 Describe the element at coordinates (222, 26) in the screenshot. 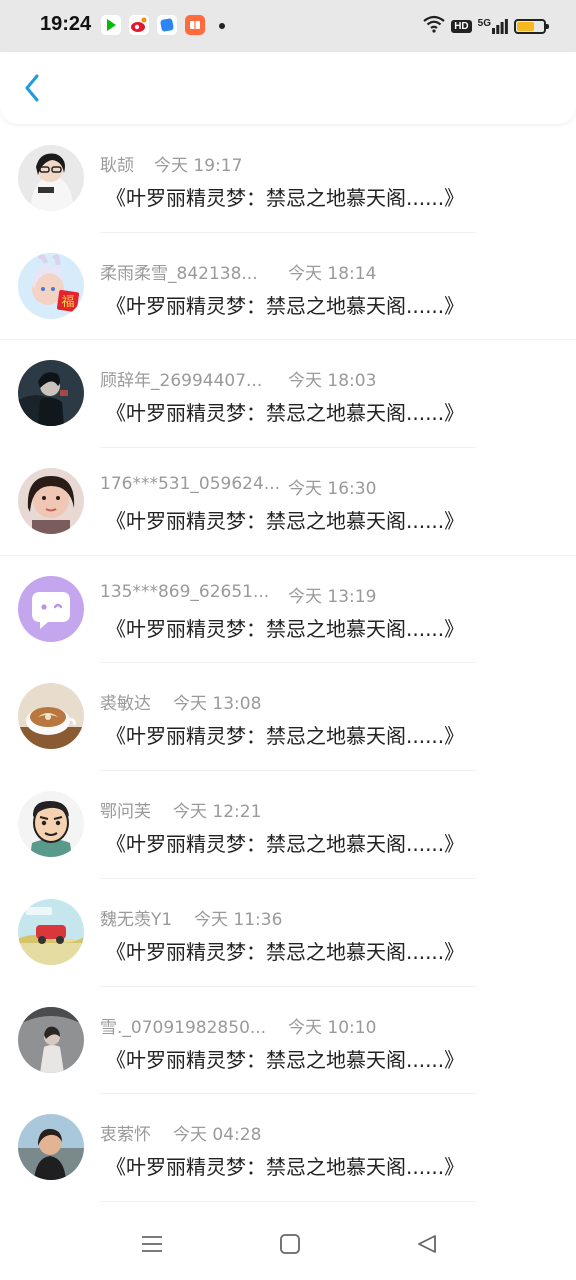

I see `notification-dot` at that location.